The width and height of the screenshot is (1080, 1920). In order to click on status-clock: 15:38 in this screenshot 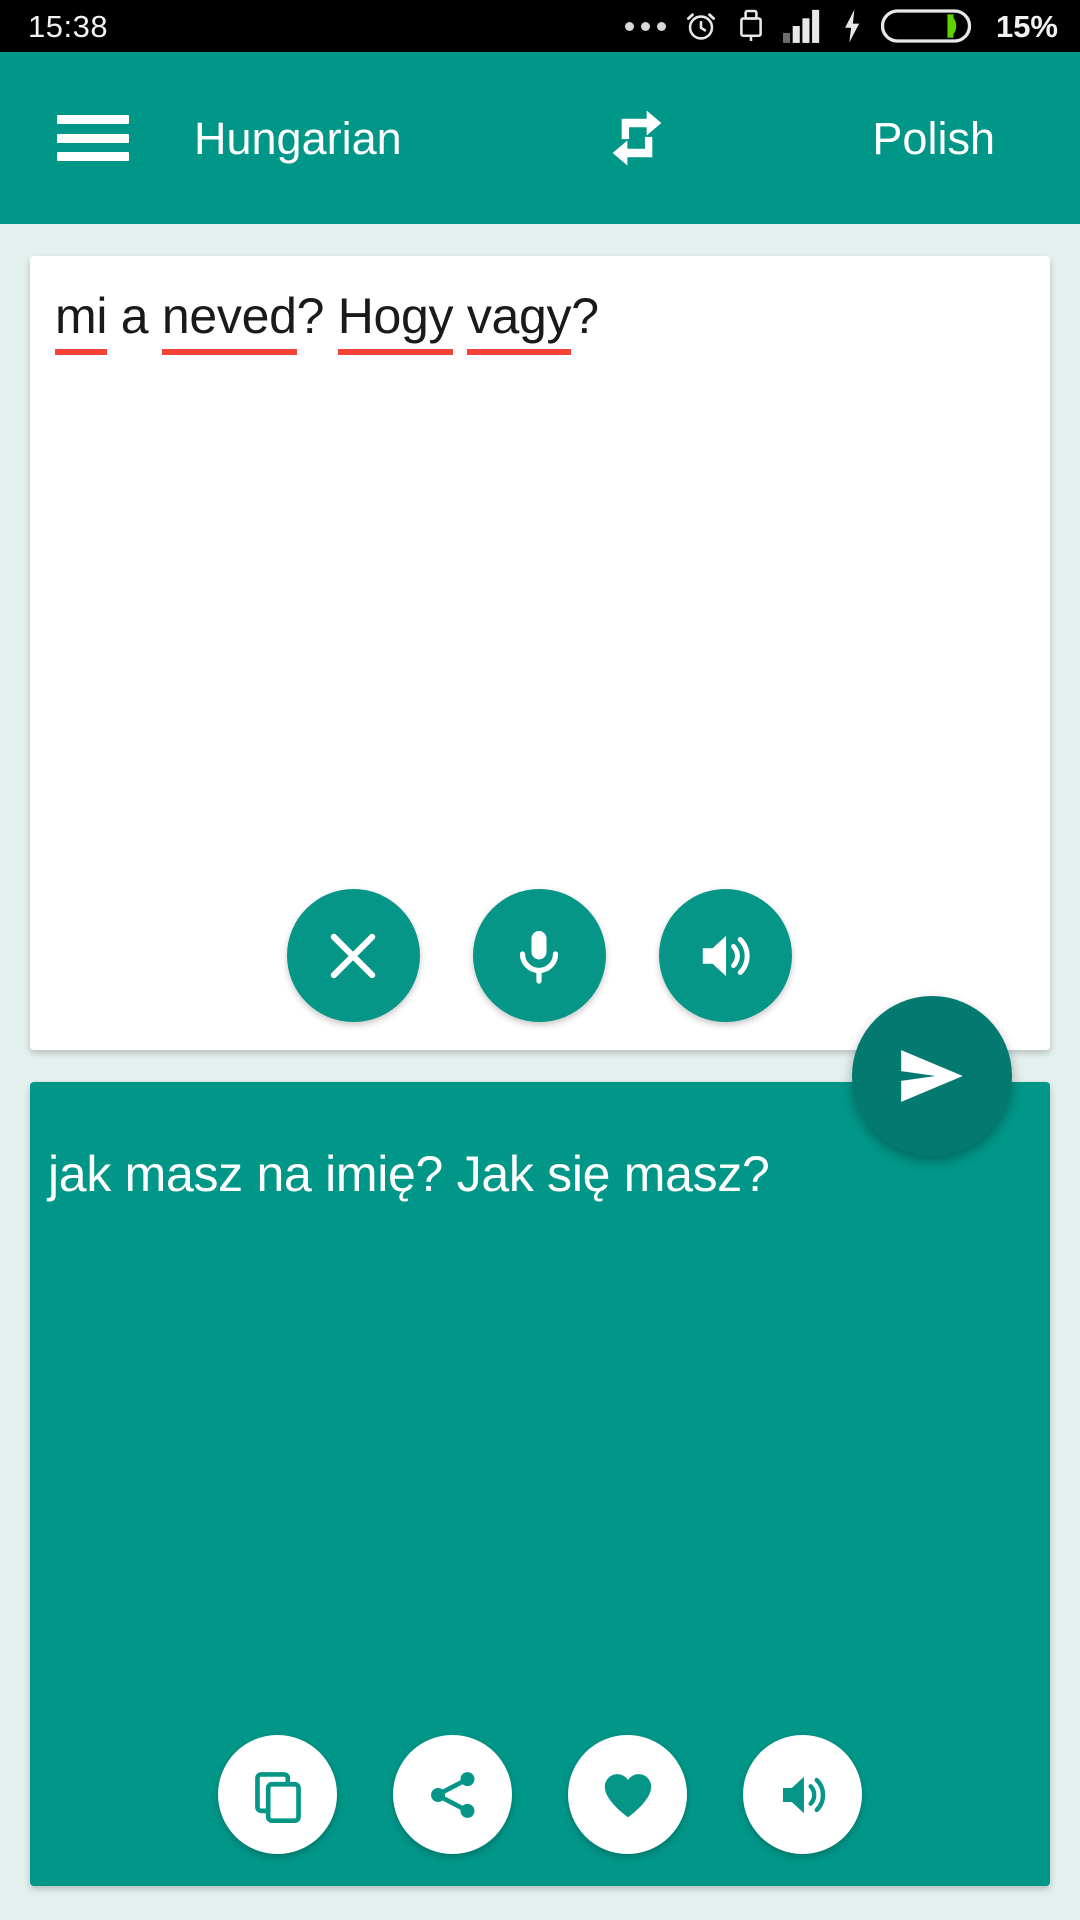, I will do `click(68, 26)`.